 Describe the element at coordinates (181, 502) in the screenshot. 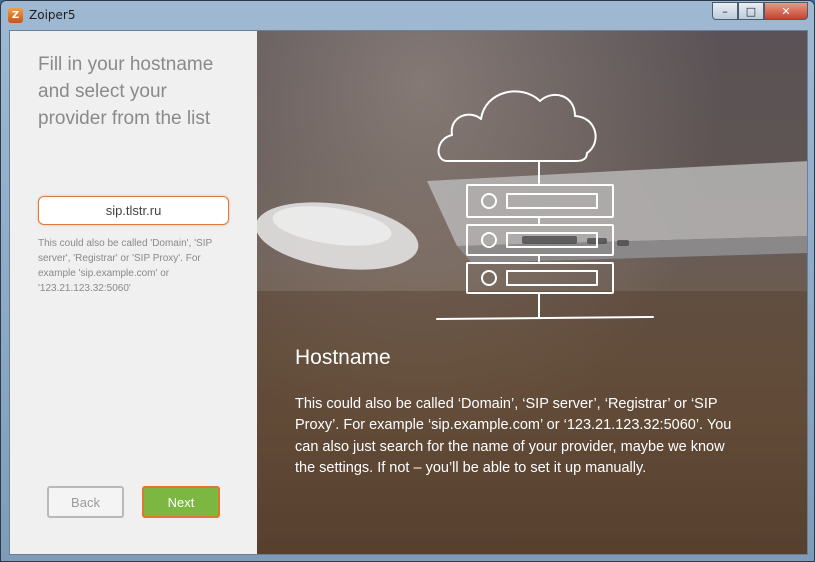

I see `next-button: Next` at that location.